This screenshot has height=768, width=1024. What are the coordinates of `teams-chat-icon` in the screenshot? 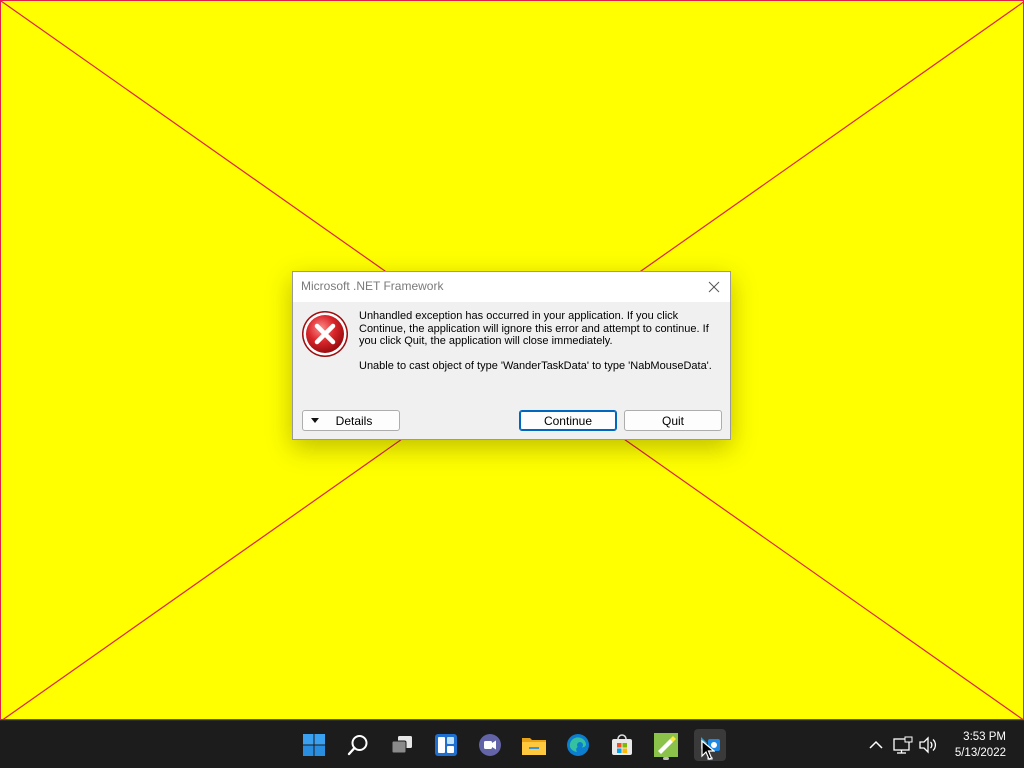 It's located at (490, 745).